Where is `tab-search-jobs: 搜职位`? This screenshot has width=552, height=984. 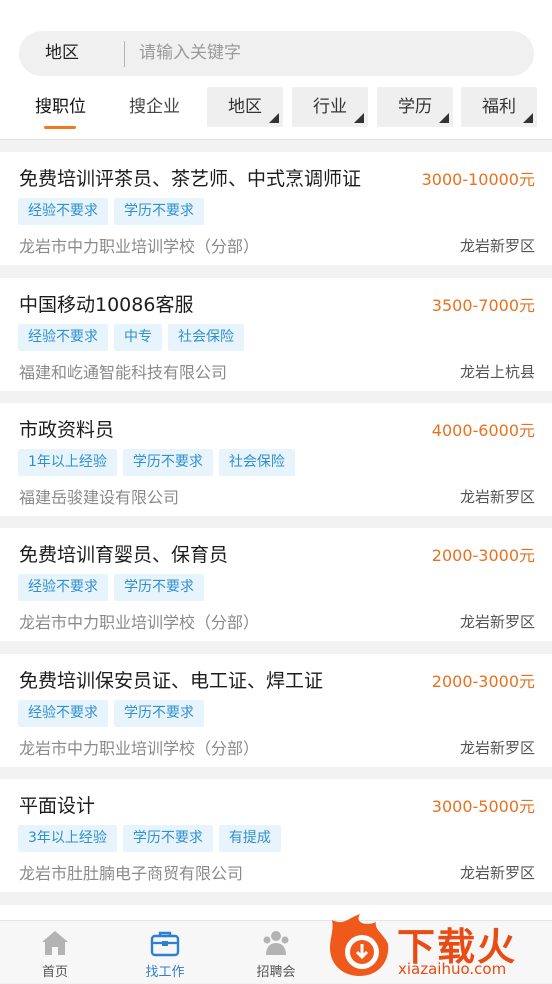 tab-search-jobs: 搜职位 is located at coordinates (60, 107).